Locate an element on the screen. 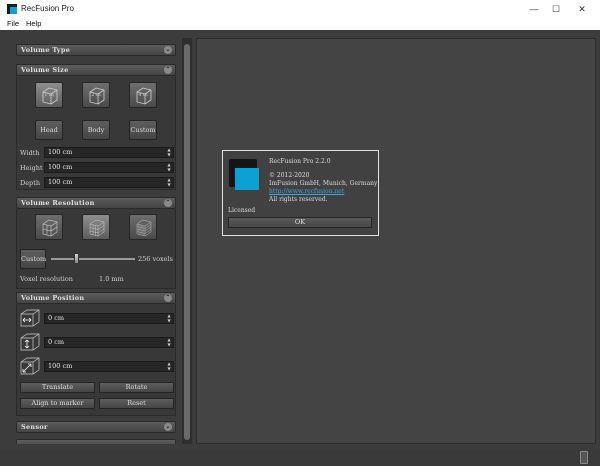 Image resolution: width=600 pixels, height=466 pixels. section-partial is located at coordinates (96, 441).